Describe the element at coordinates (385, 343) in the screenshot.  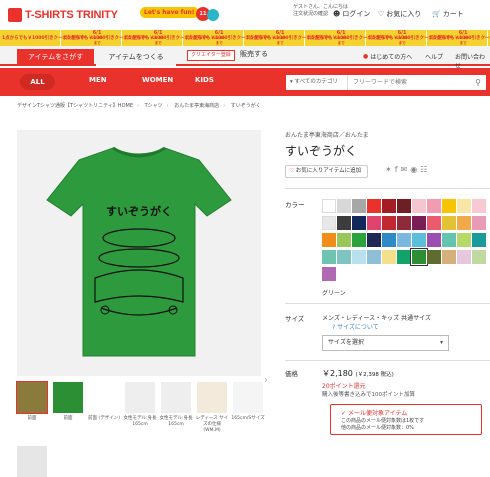
I see `size-select: サイズを選択 ▾` at that location.